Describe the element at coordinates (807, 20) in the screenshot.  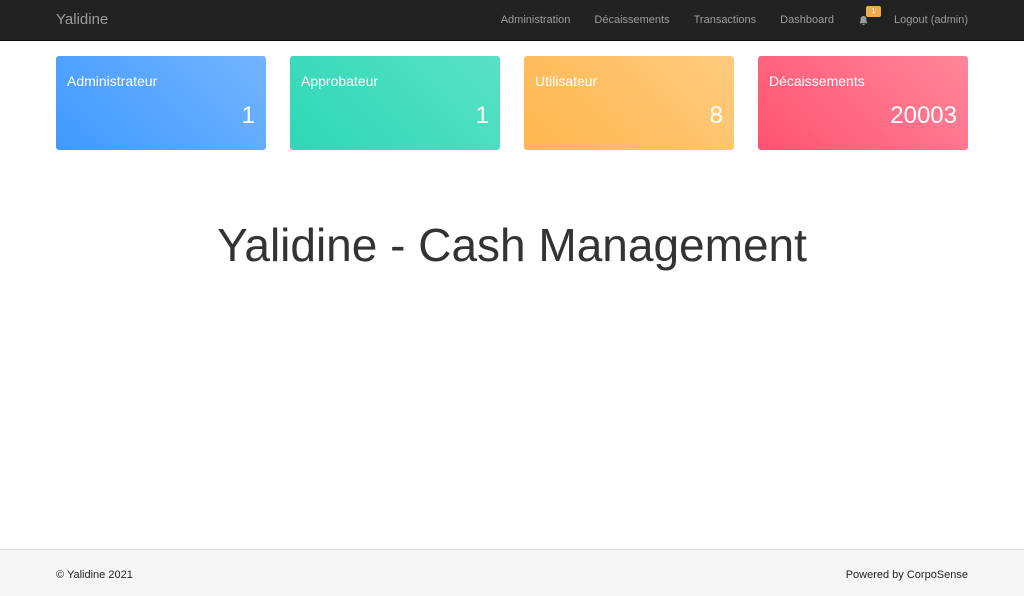
I see `nav-dashboard: Dashboard` at that location.